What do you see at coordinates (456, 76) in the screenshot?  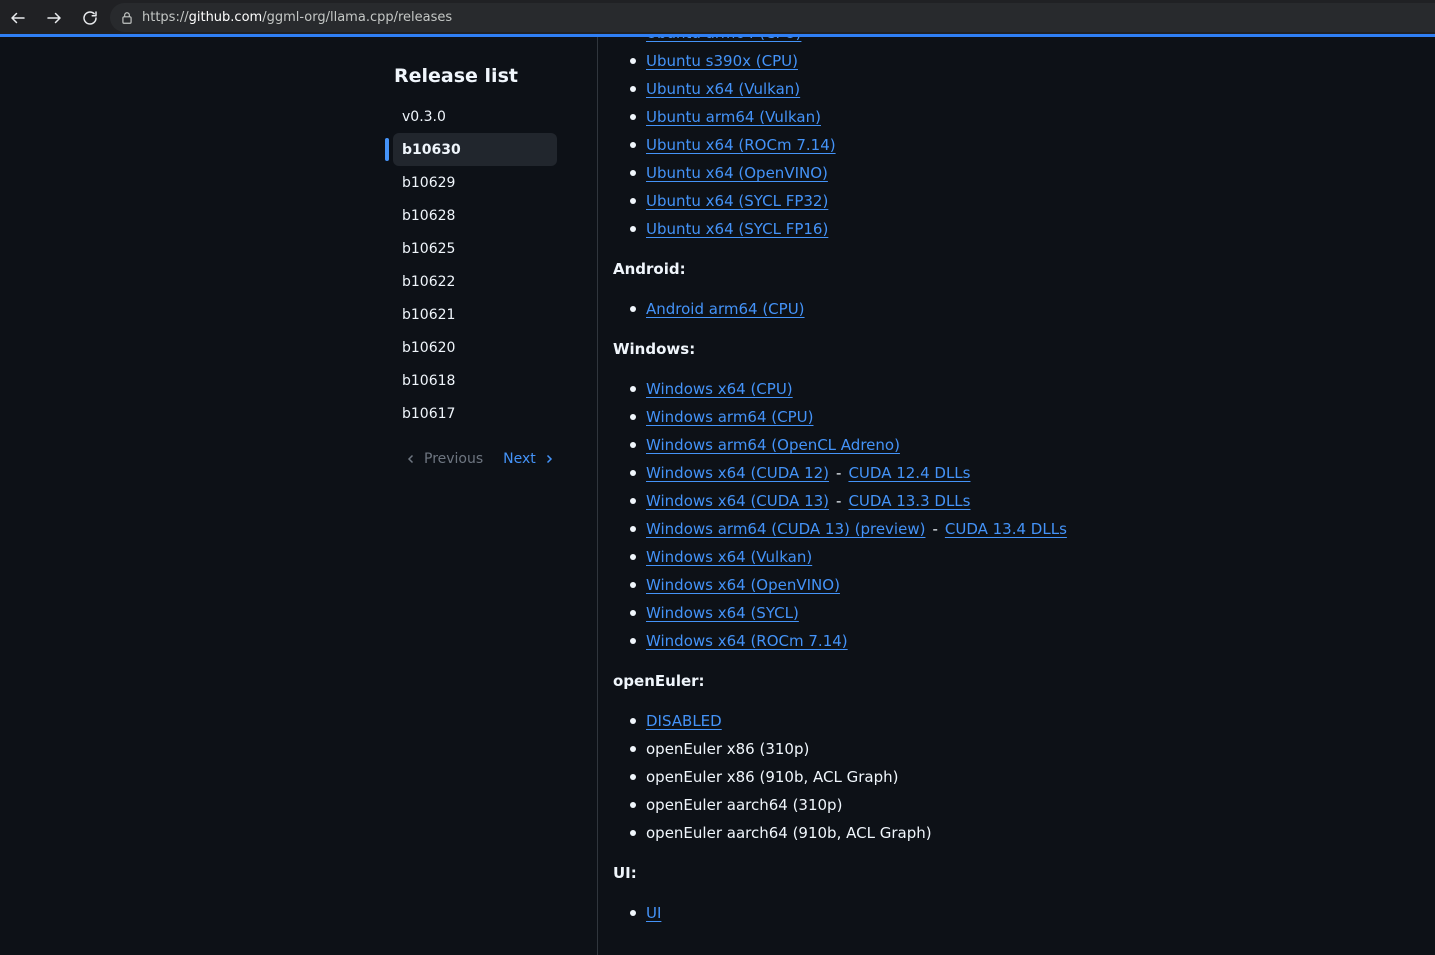 I see `release-list-title: Release list` at bounding box center [456, 76].